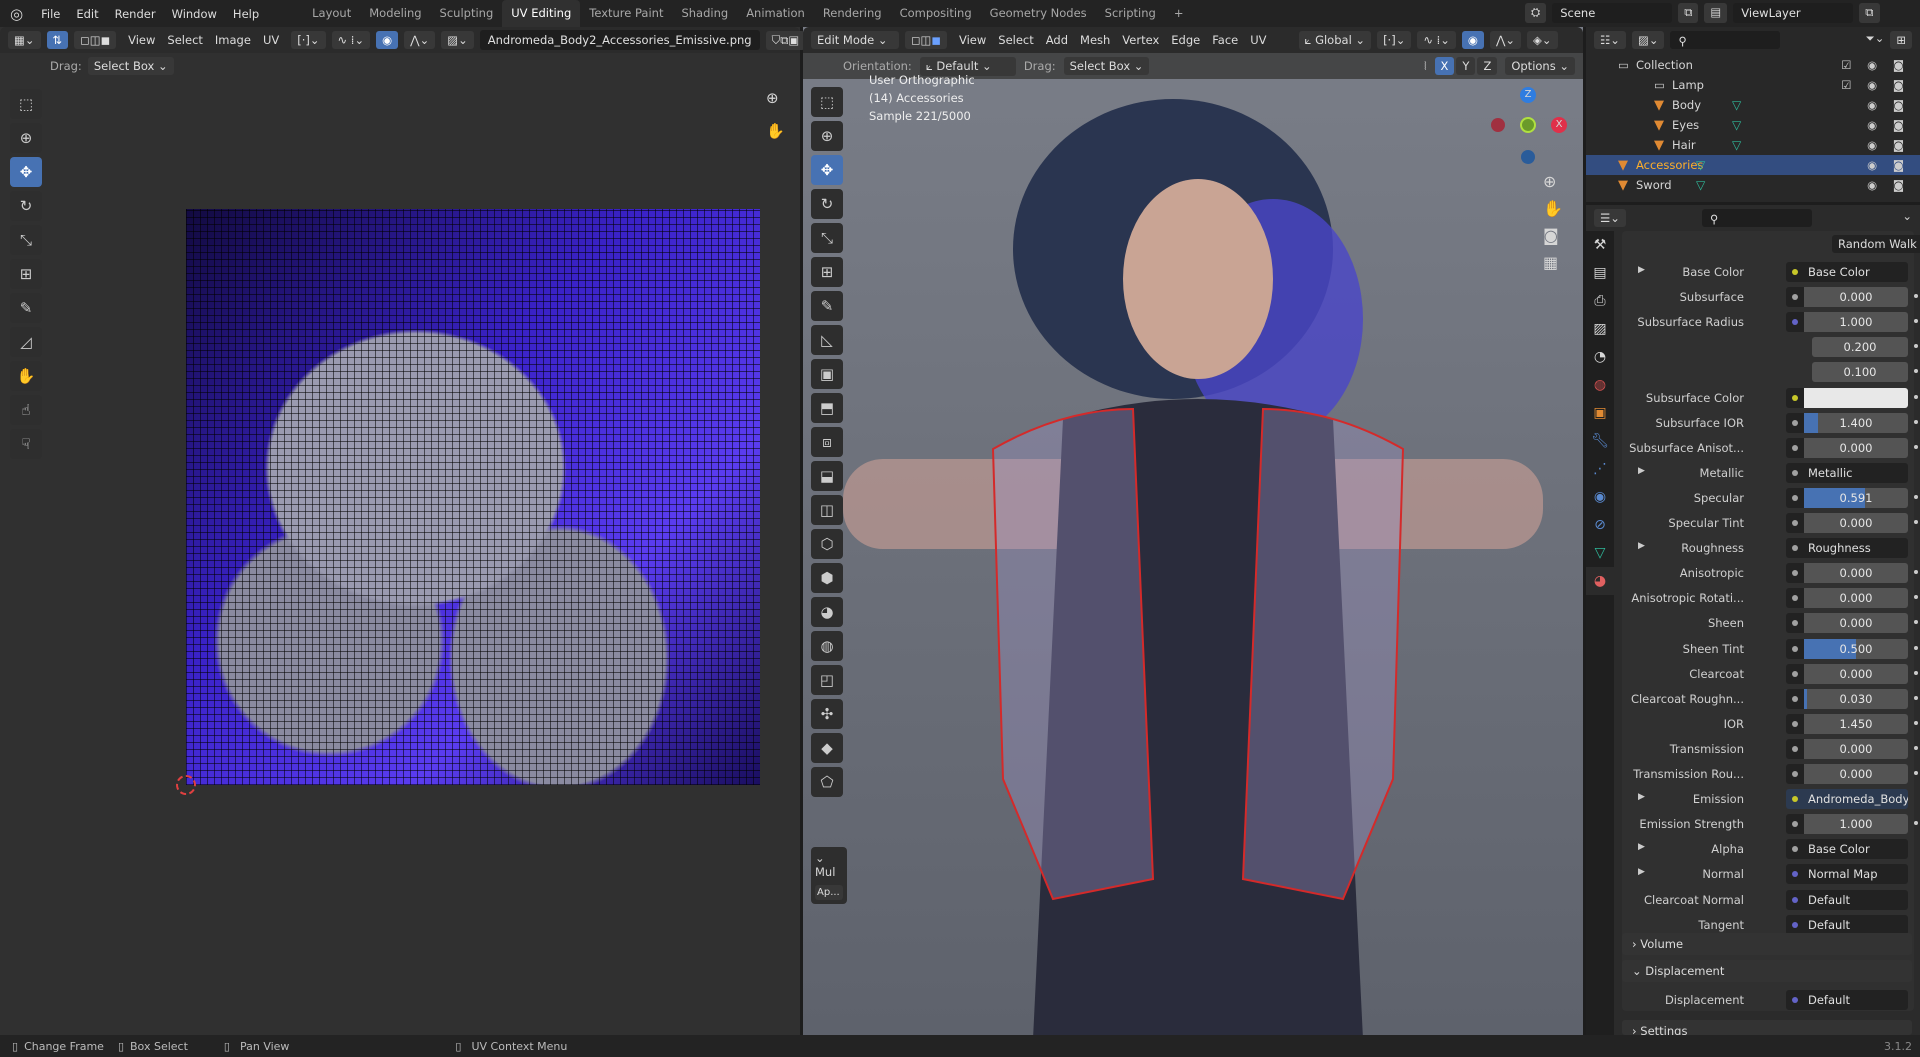  Describe the element at coordinates (827, 204) in the screenshot. I see `rotate-tool-icon: ↻` at that location.